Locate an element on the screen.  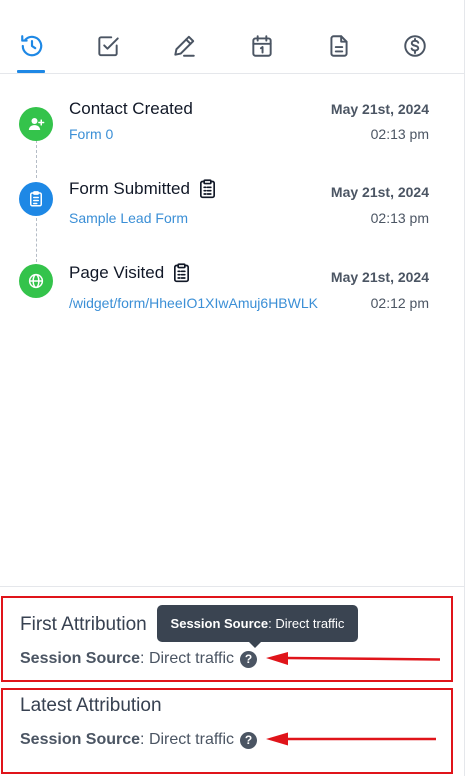
document-icon is located at coordinates (339, 46).